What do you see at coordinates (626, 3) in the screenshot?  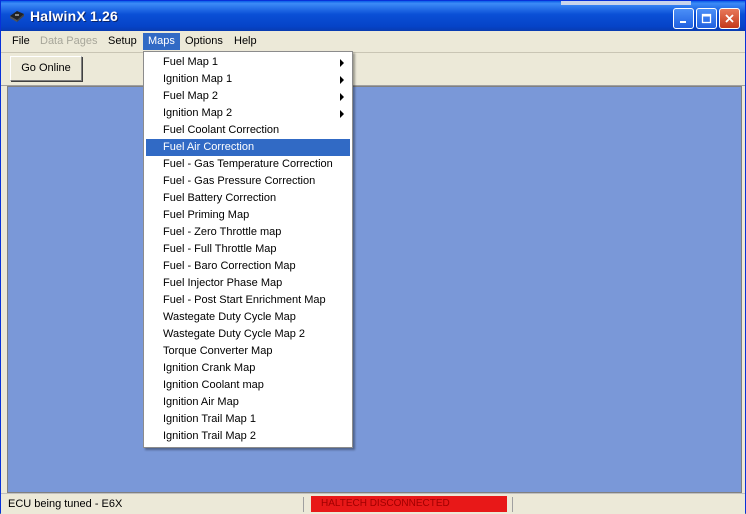 I see `background-window-strip` at bounding box center [626, 3].